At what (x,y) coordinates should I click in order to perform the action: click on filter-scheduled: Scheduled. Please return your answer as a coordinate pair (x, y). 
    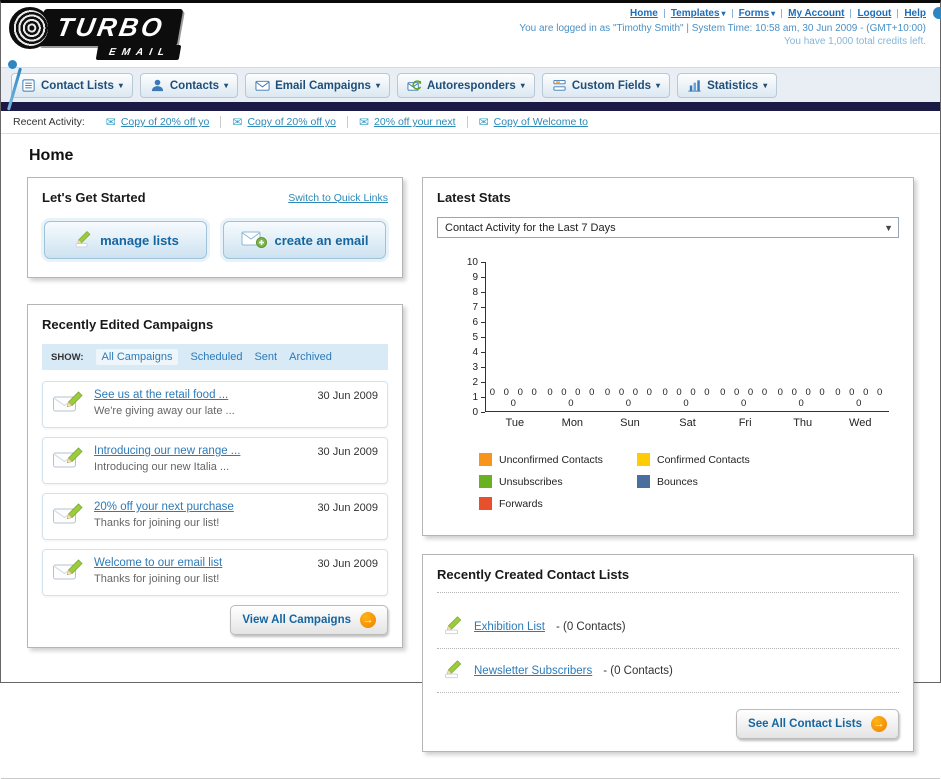
    Looking at the image, I should click on (216, 357).